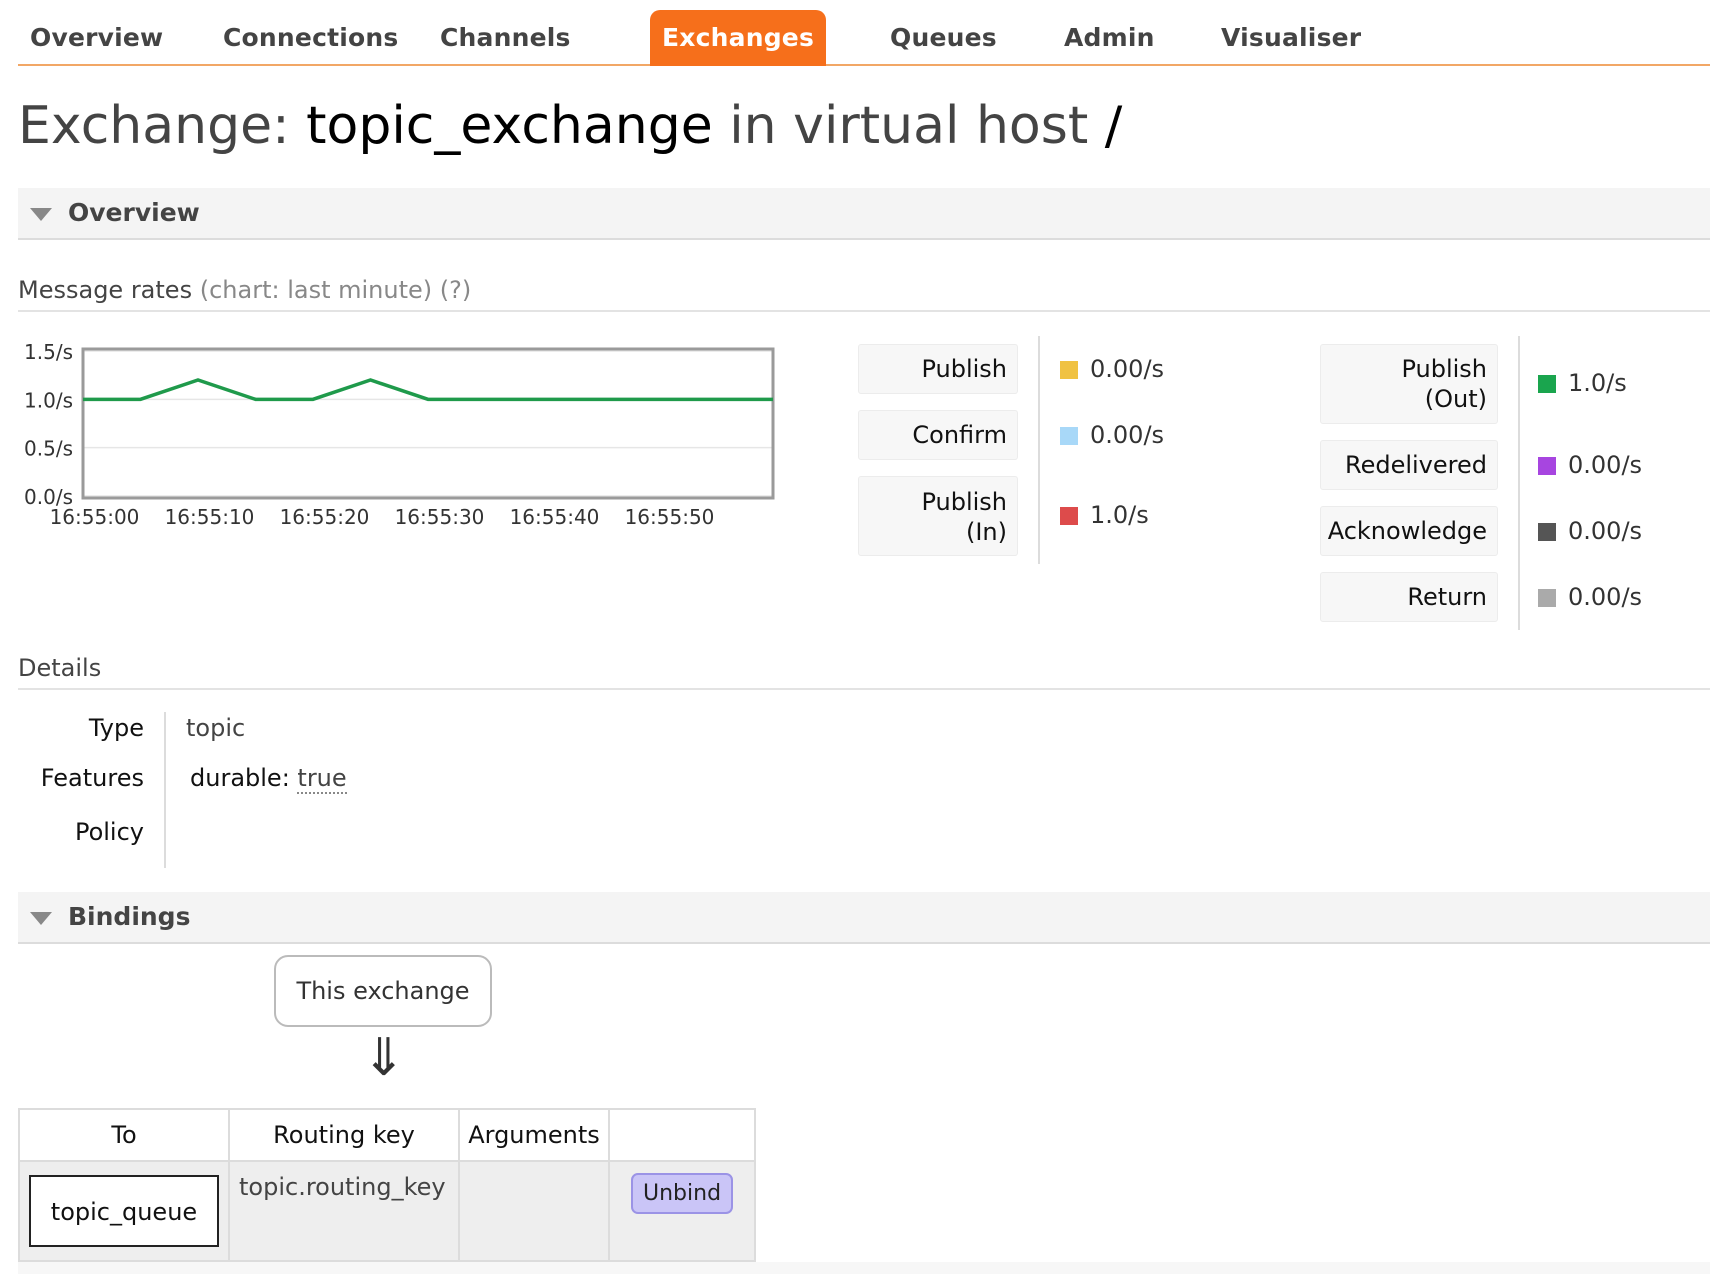 The height and width of the screenshot is (1274, 1710). Describe the element at coordinates (48, 400) in the screenshot. I see `y-tick-label: 1.0/s` at that location.